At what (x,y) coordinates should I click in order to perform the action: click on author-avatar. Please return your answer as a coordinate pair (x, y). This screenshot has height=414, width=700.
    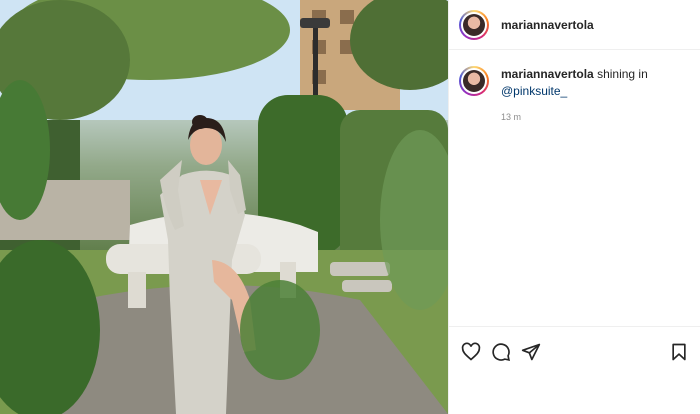
    Looking at the image, I should click on (474, 24).